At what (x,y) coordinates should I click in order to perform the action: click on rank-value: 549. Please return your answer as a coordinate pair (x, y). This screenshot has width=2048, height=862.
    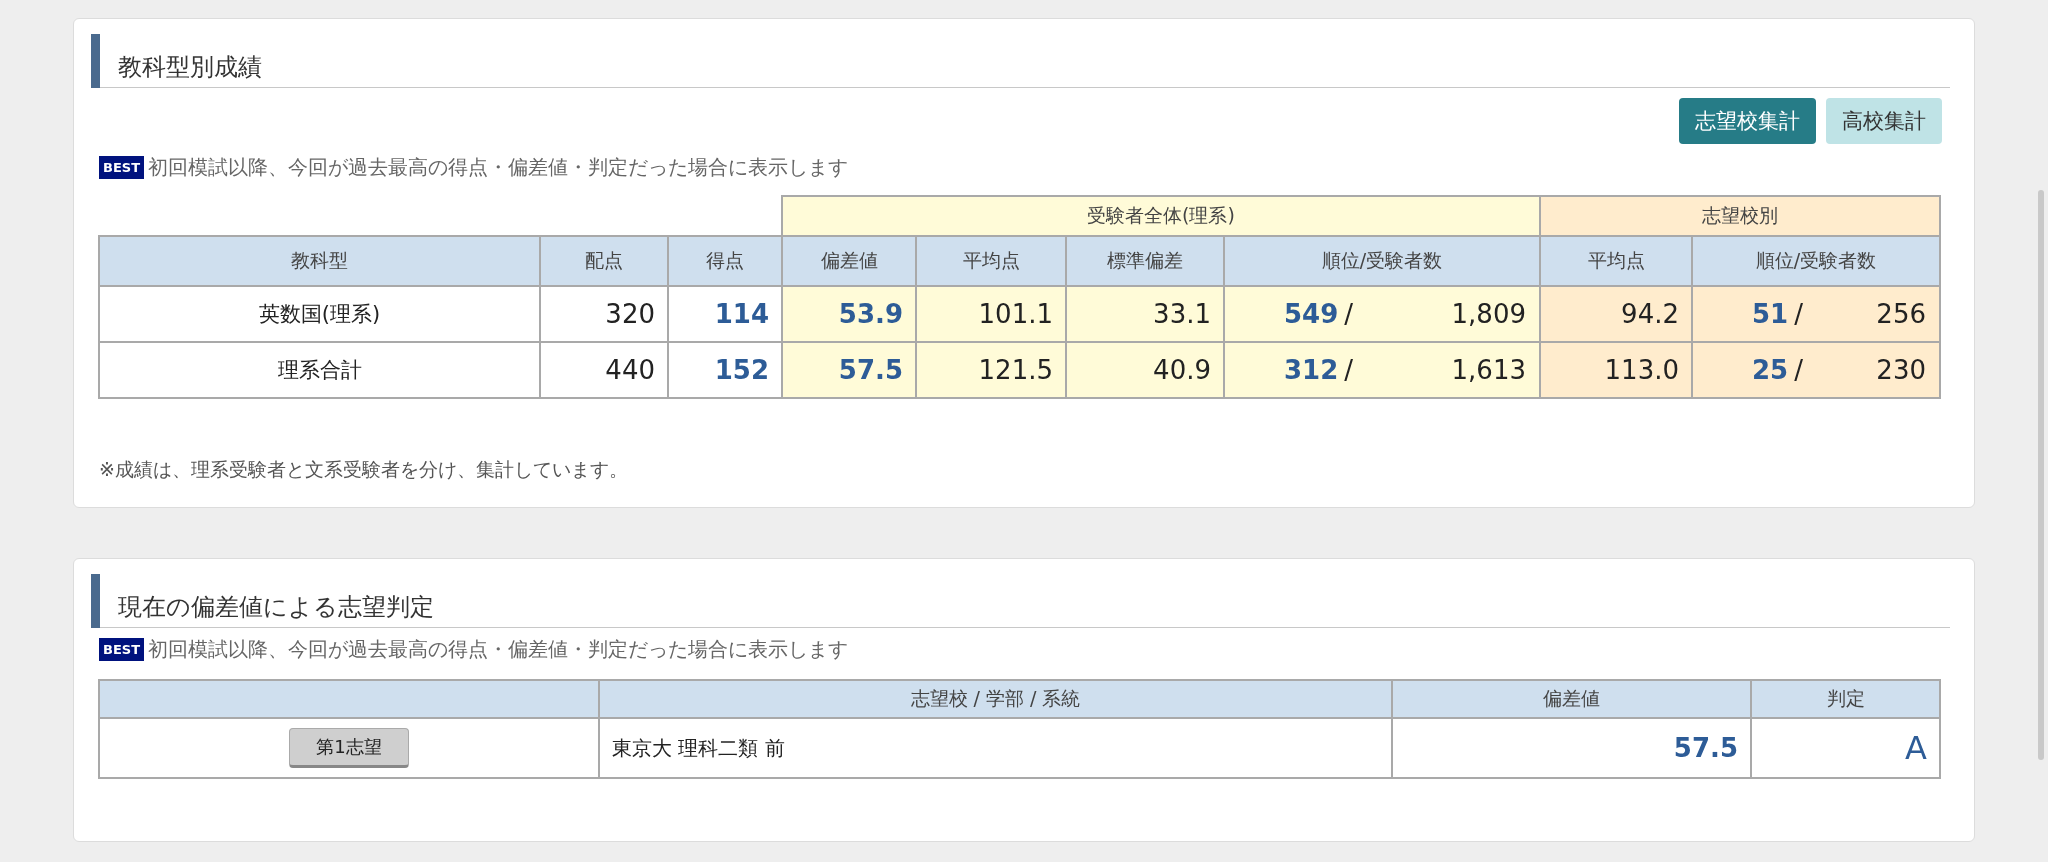
    Looking at the image, I should click on (1311, 314).